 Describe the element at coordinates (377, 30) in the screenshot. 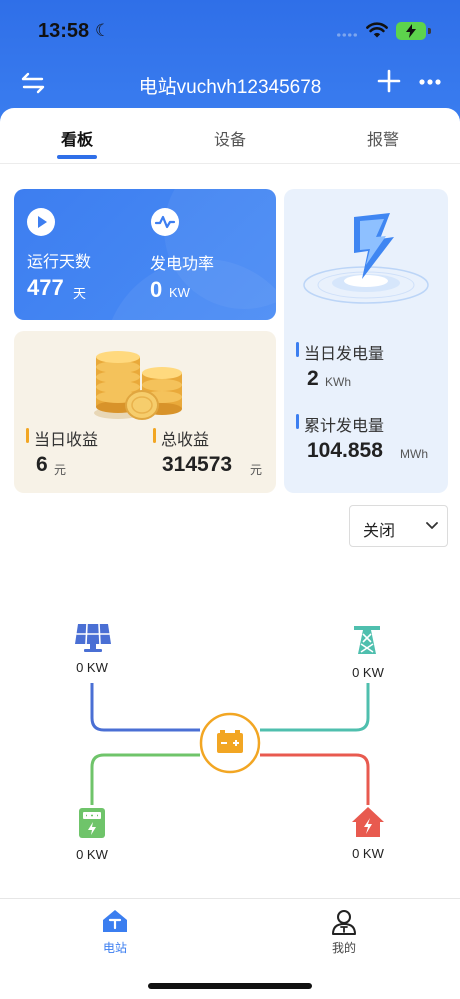

I see `wifi-icon` at that location.